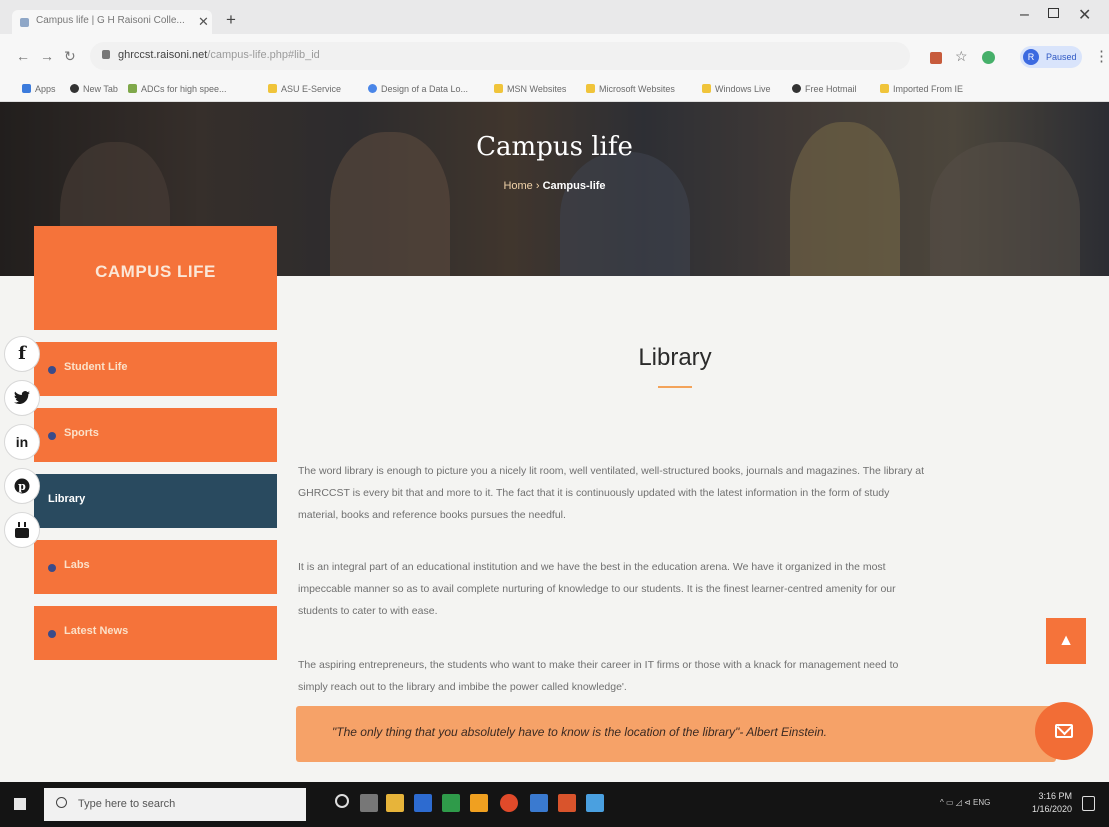  Describe the element at coordinates (1088, 803) in the screenshot. I see `notification-icon` at that location.